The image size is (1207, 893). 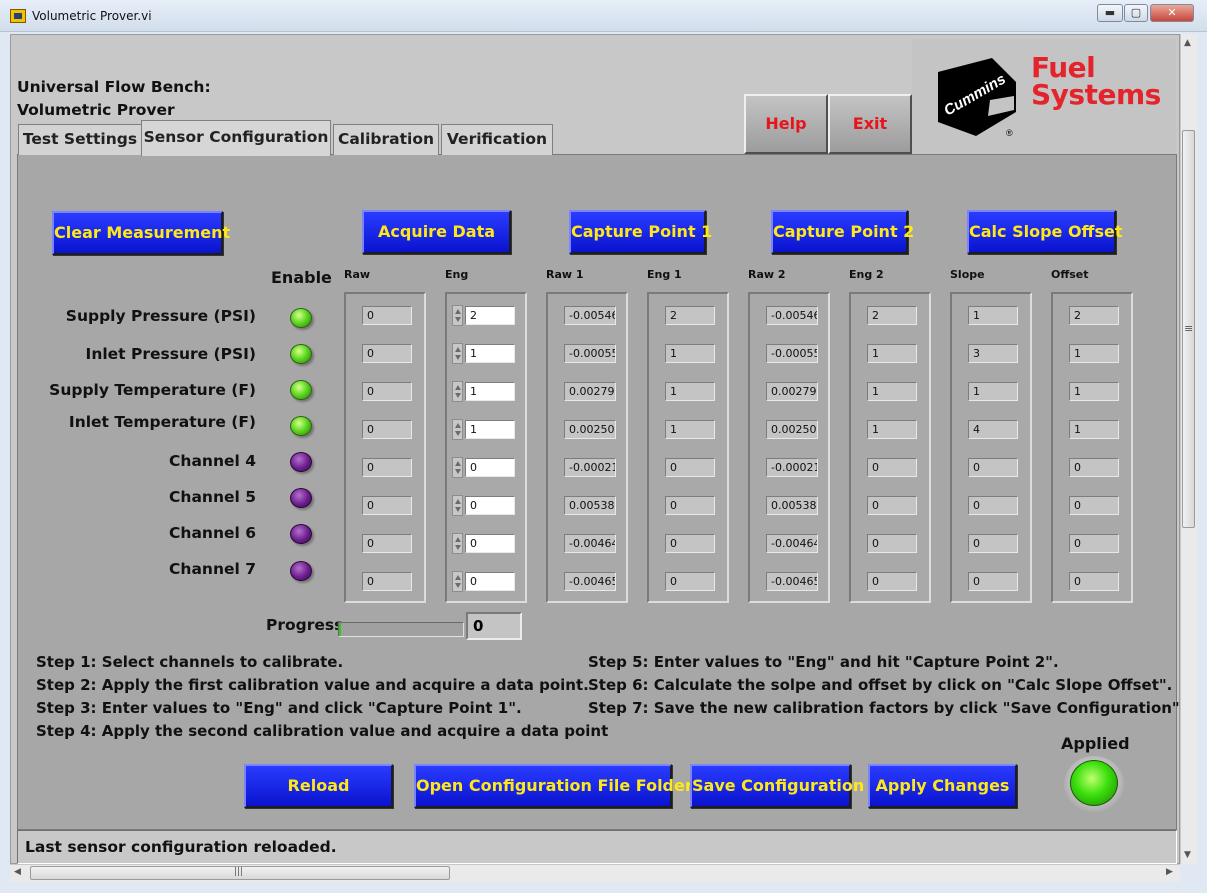 I want to click on window-titlebar, so click(x=603, y=16).